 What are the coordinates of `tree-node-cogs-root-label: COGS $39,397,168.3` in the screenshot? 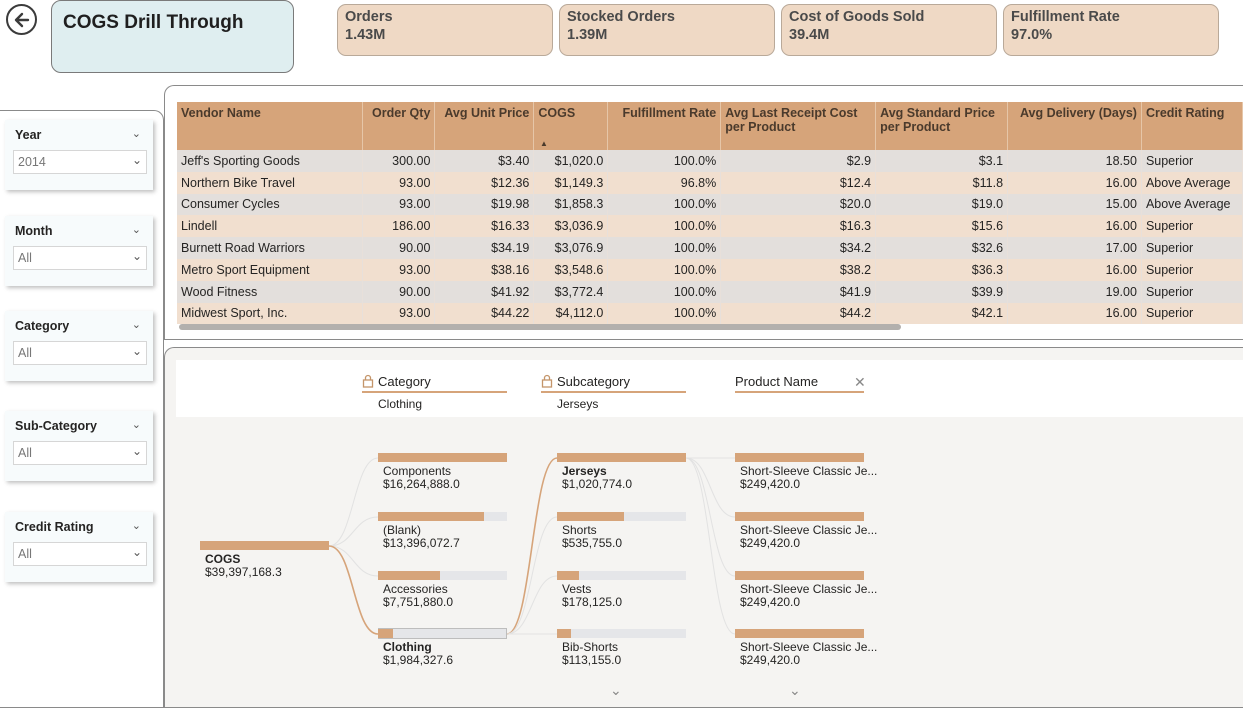 It's located at (243, 566).